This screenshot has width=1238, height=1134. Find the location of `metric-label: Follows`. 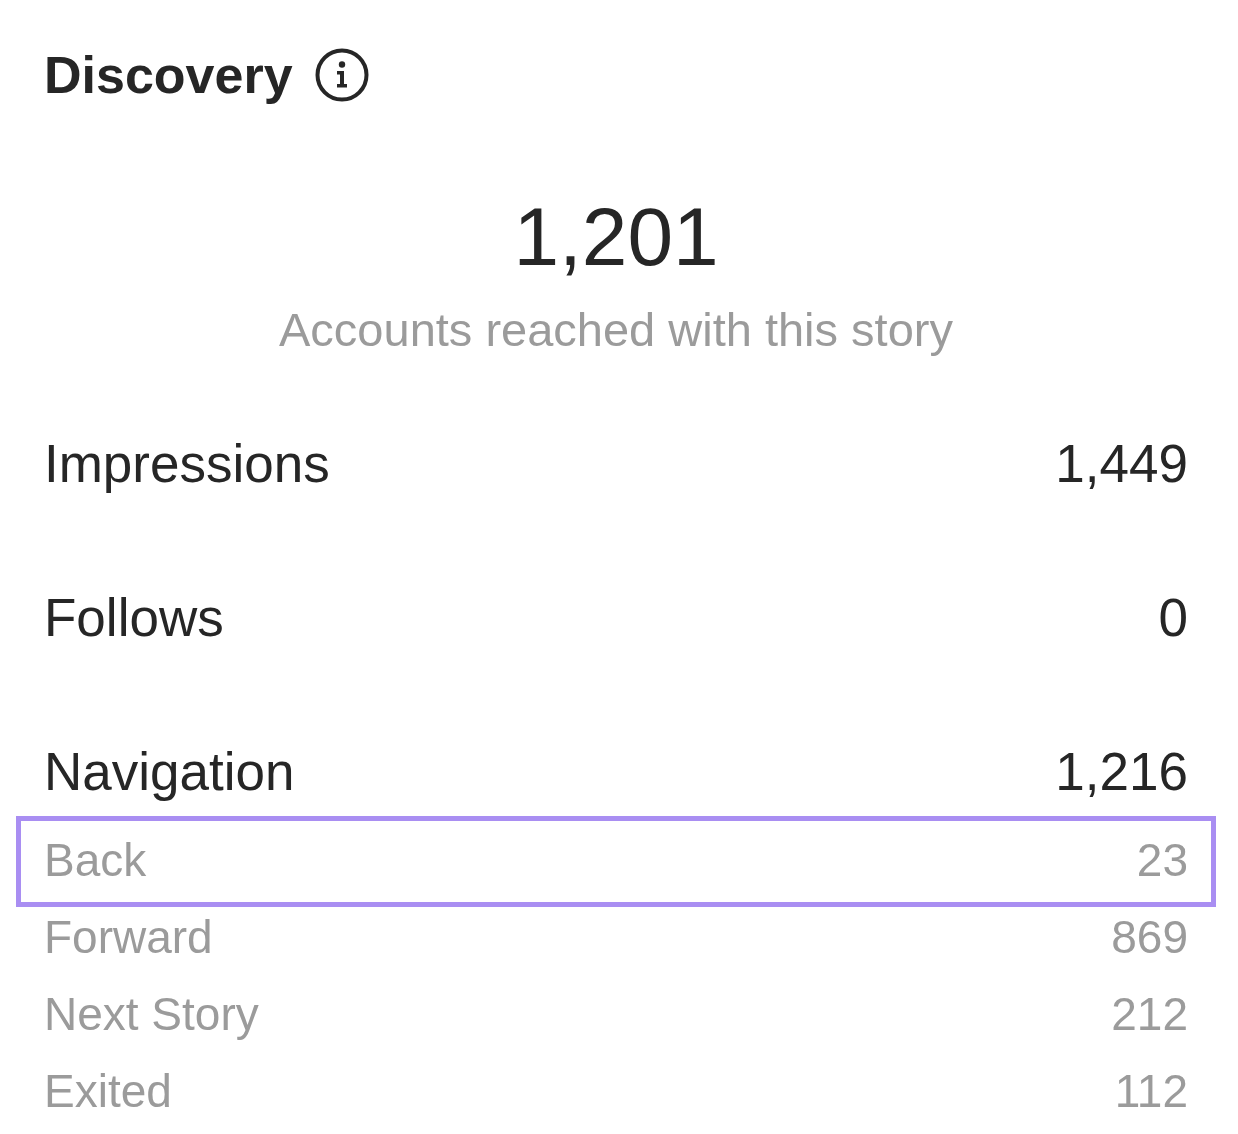

metric-label: Follows is located at coordinates (134, 617).